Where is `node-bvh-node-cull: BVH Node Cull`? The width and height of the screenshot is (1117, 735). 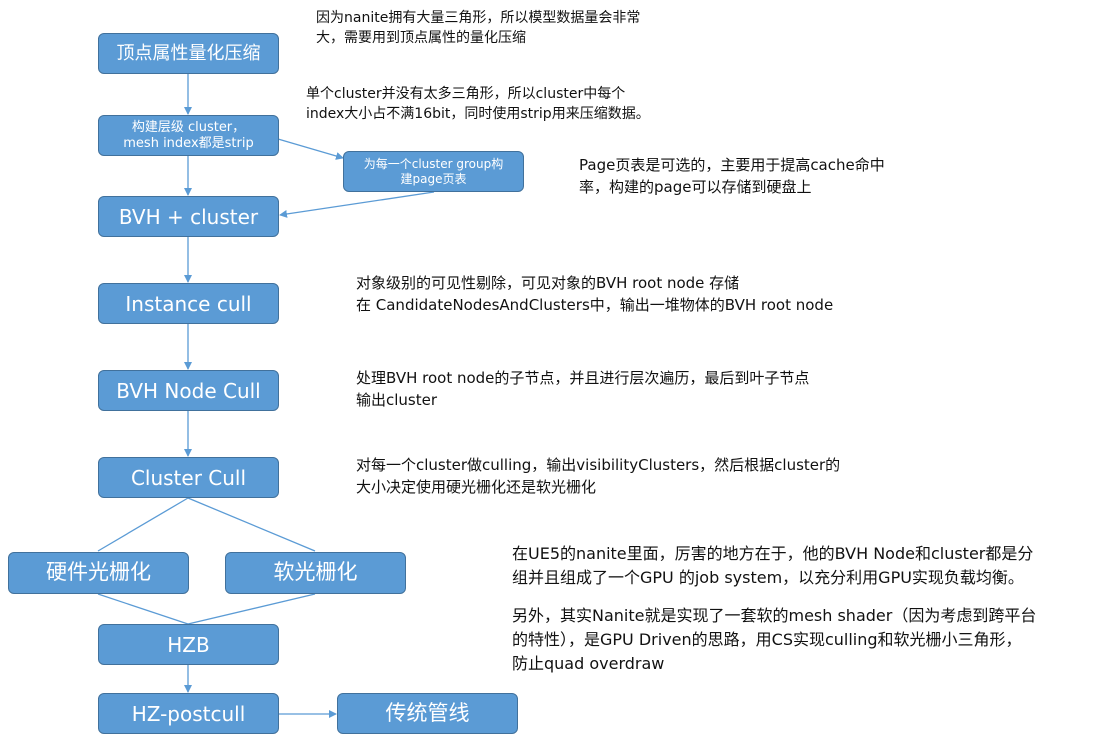 node-bvh-node-cull: BVH Node Cull is located at coordinates (188, 390).